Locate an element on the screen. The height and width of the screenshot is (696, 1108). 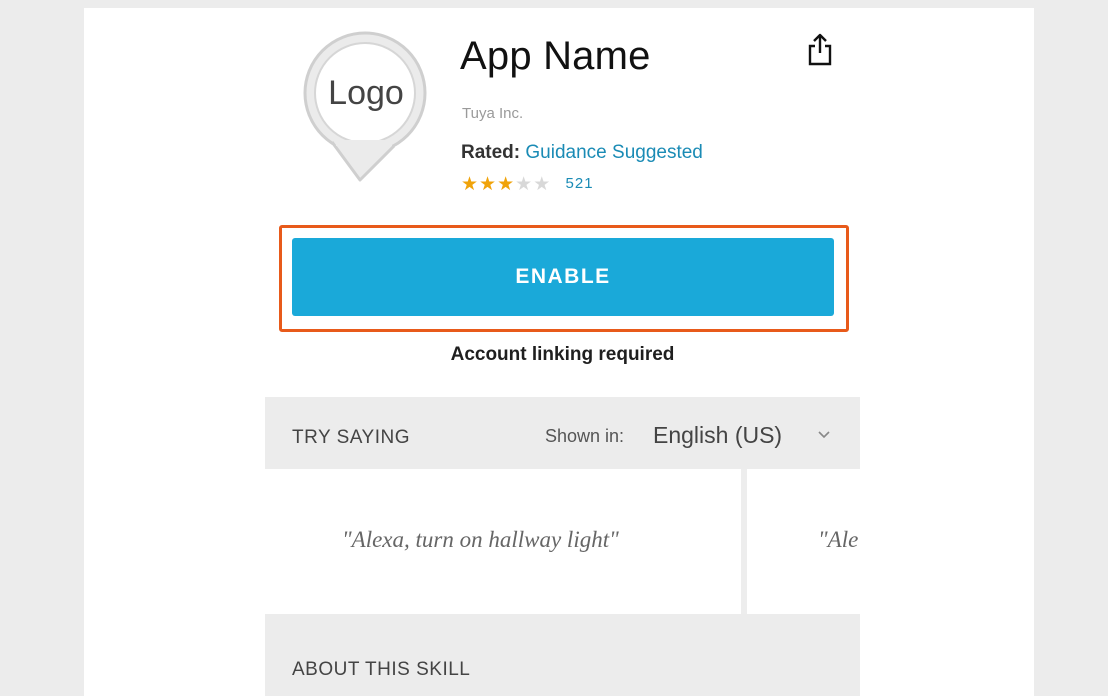
app-logo: Logo is located at coordinates (365, 107).